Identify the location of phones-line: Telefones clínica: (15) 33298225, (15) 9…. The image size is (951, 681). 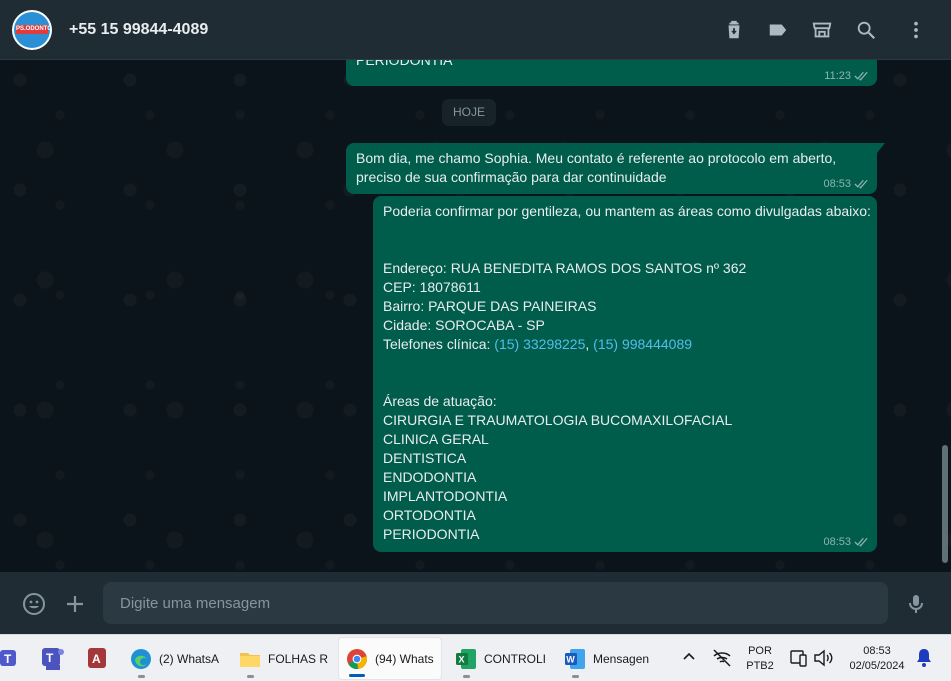
(627, 344).